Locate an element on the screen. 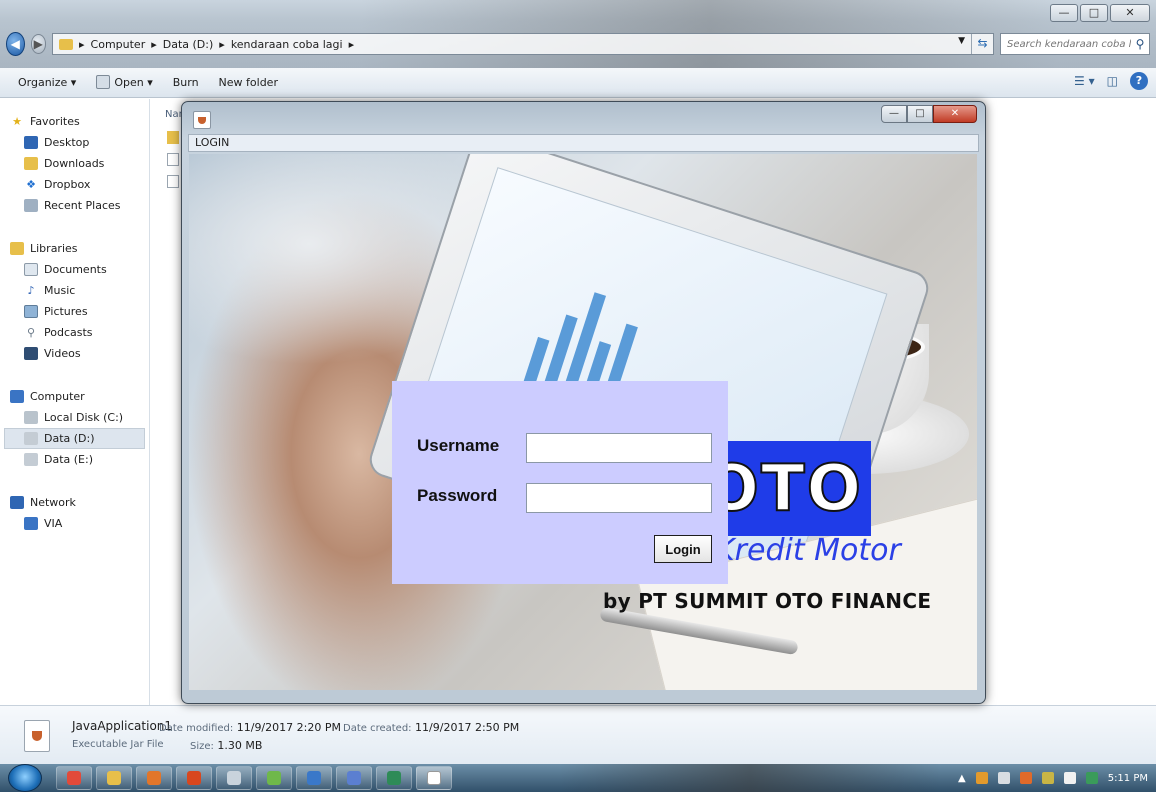  nav-desktop: Desktop is located at coordinates (74, 142).